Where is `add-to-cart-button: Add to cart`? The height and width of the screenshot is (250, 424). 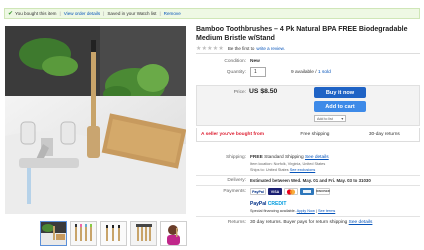
add-to-cart-button: Add to cart is located at coordinates (340, 106).